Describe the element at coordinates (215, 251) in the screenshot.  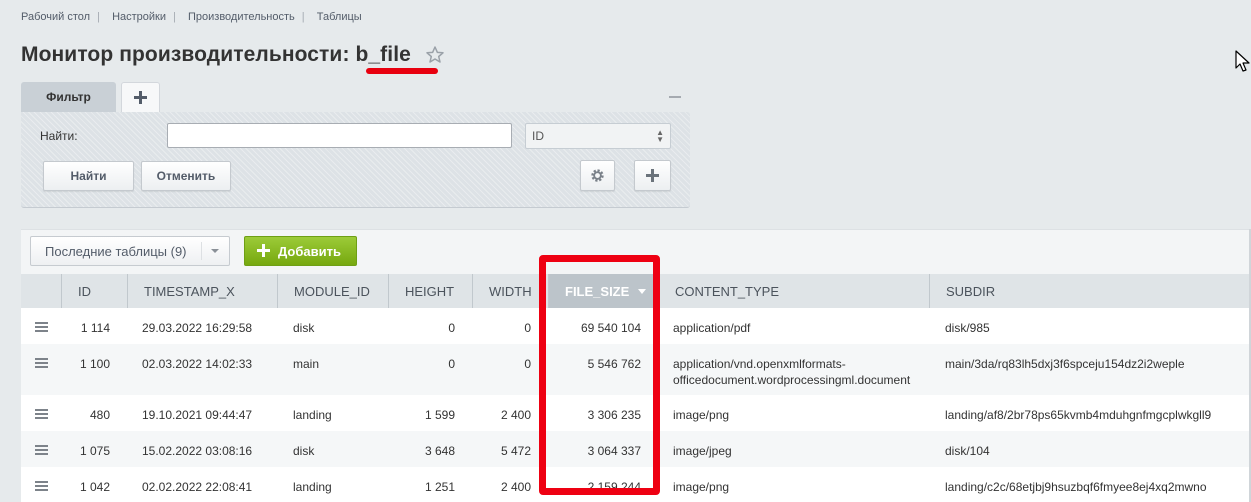
I see `chevron-down-icon` at that location.